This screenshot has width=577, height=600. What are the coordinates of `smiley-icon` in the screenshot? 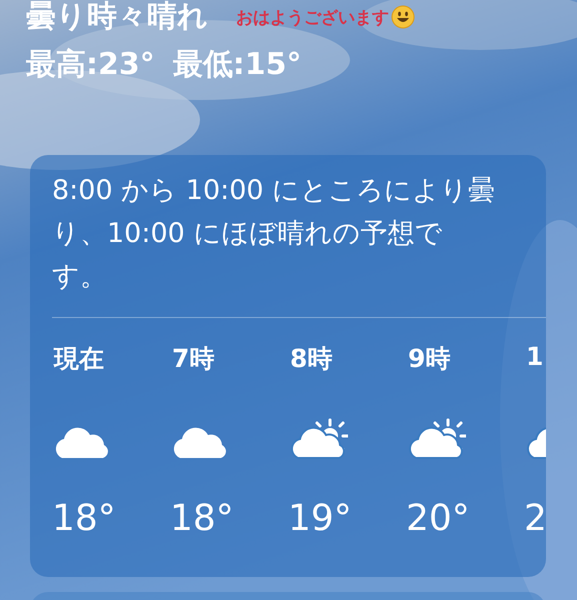 It's located at (403, 17).